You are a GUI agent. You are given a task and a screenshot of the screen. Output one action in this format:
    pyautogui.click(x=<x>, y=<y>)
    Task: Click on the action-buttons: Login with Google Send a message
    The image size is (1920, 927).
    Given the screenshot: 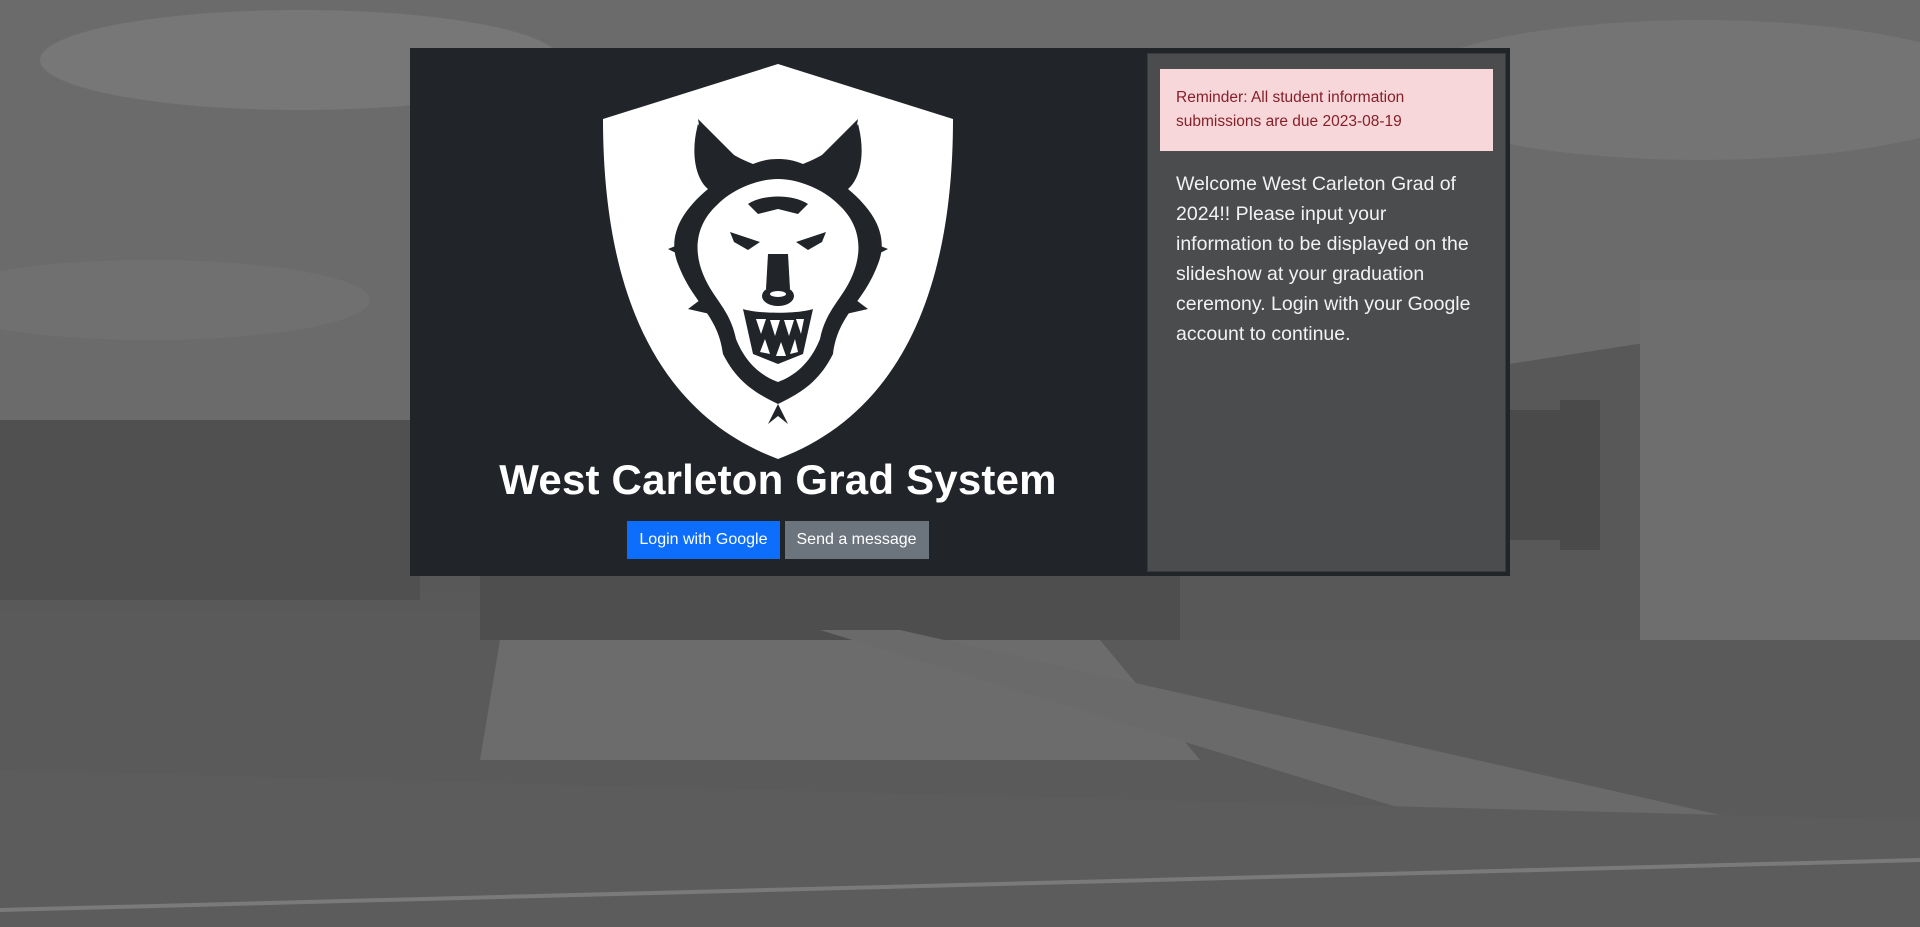 What is the action you would take?
    pyautogui.click(x=778, y=540)
    